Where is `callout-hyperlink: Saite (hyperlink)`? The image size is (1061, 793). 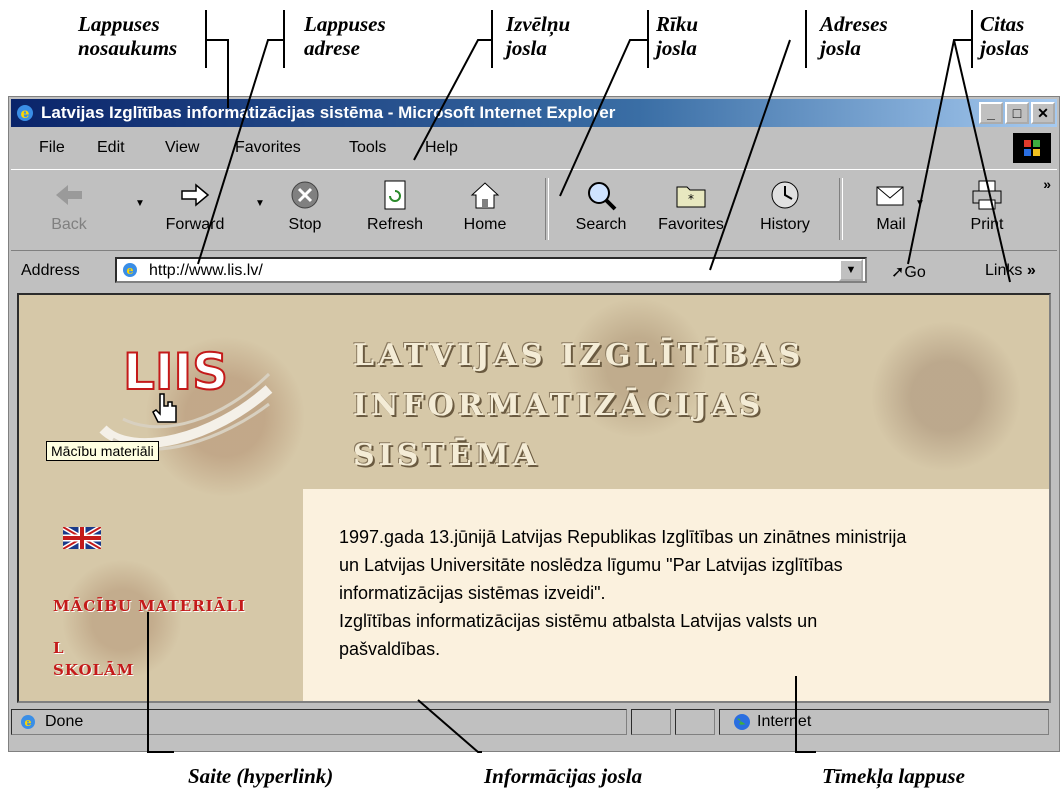
callout-hyperlink: Saite (hyperlink) is located at coordinates (261, 776).